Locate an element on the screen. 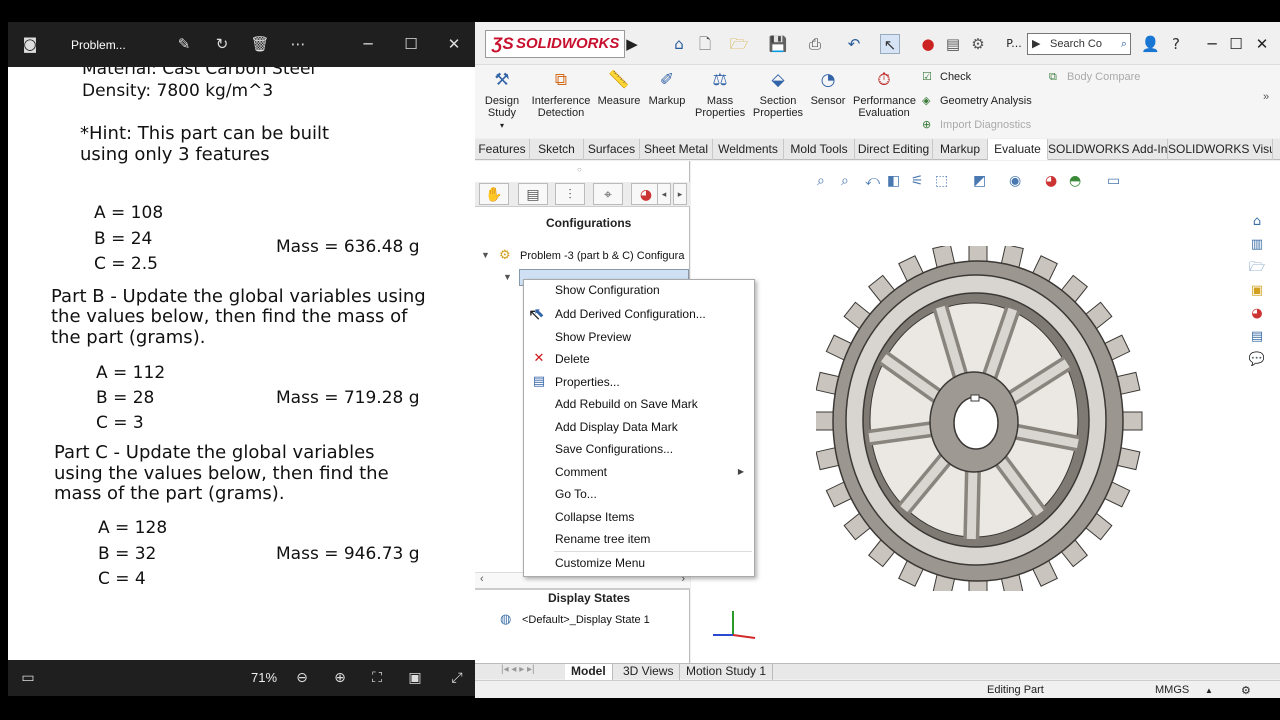 This screenshot has height=720, width=1280. tab-mold-tools: Mold Tools is located at coordinates (819, 149).